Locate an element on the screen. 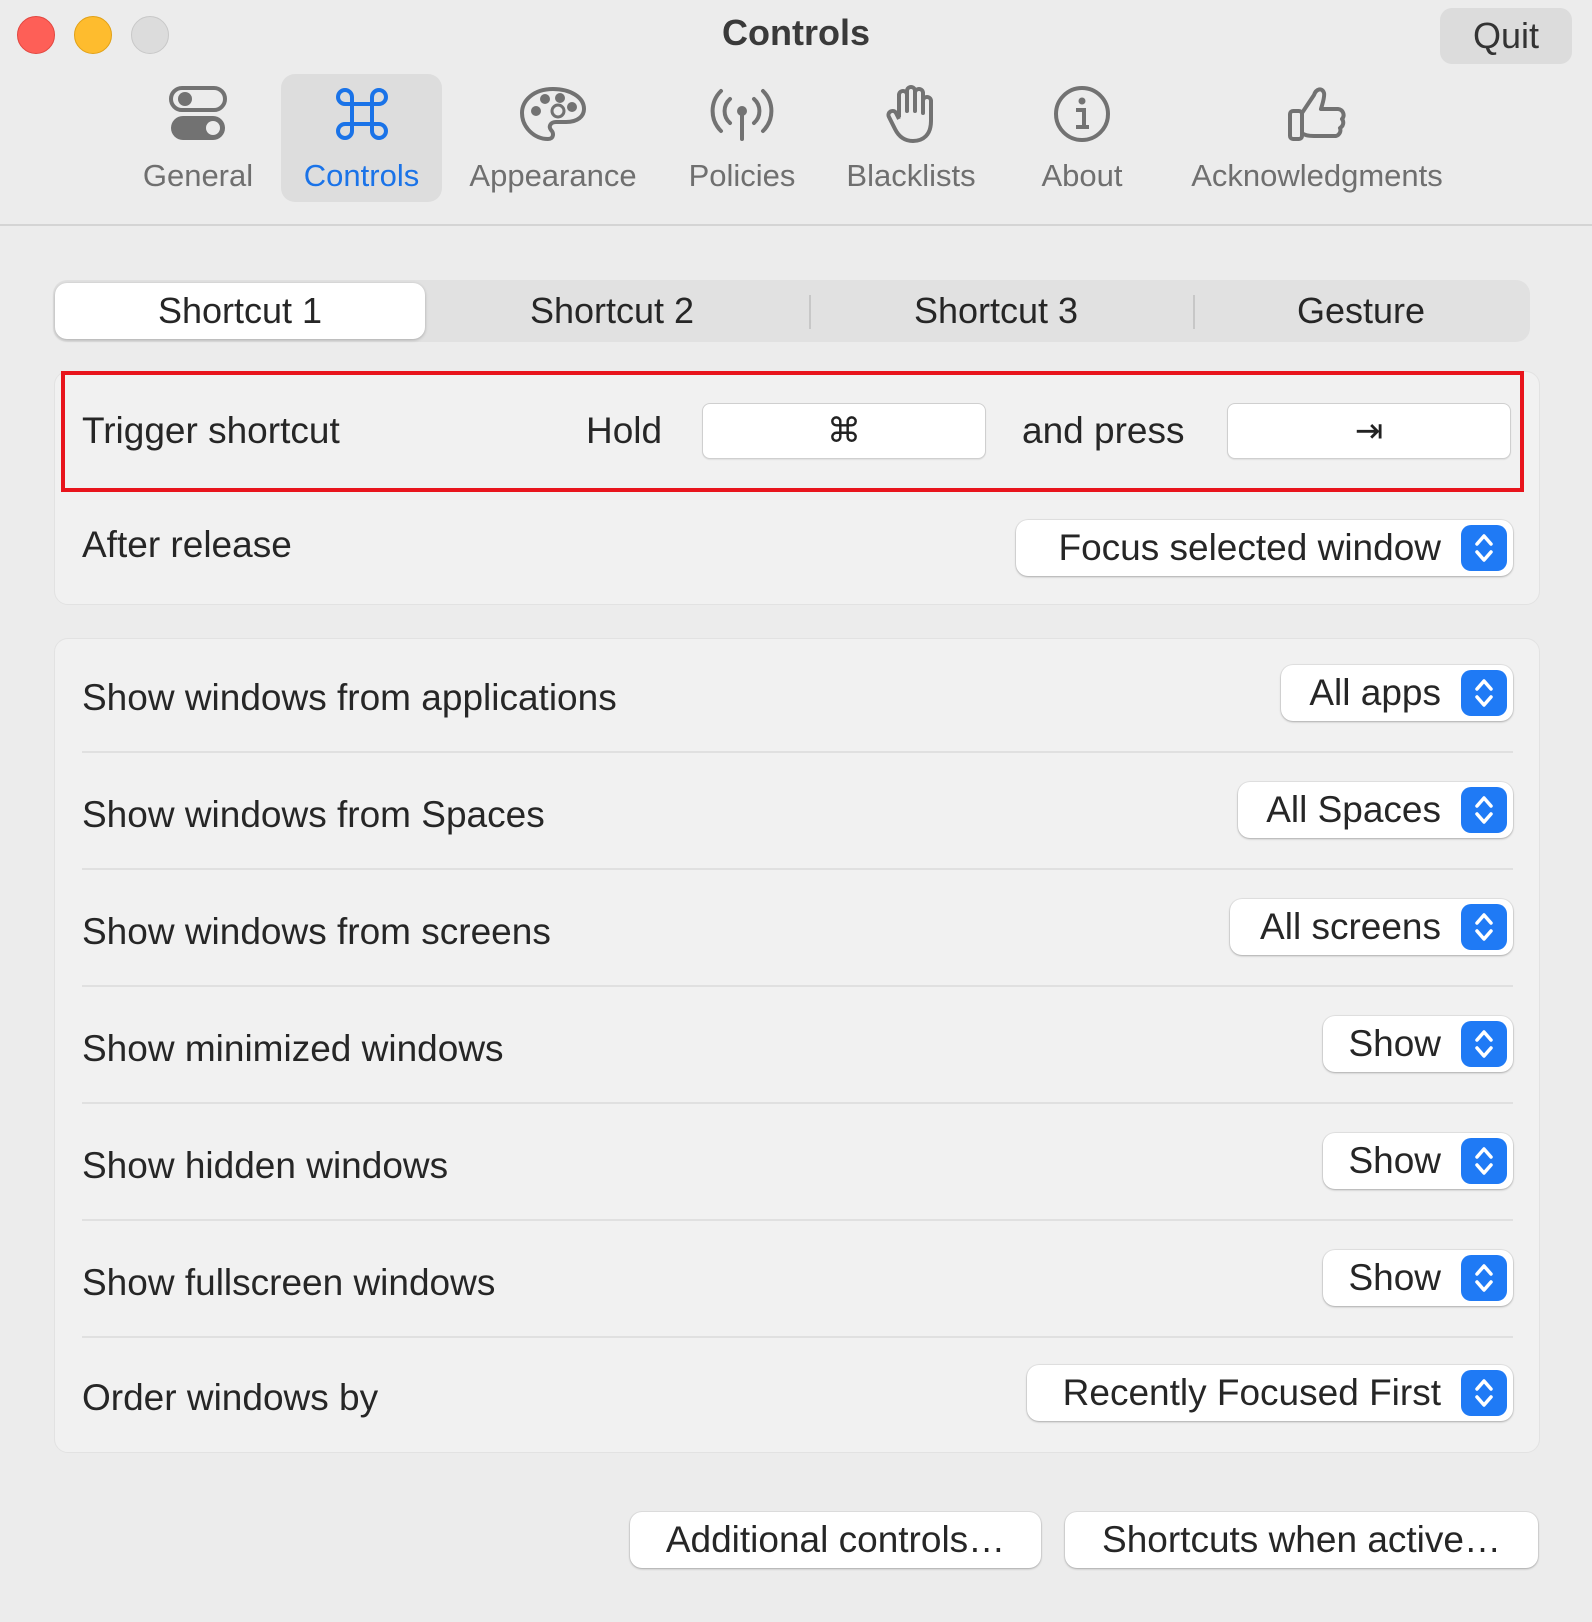  setting-label: Show windows from Spaces is located at coordinates (313, 814).